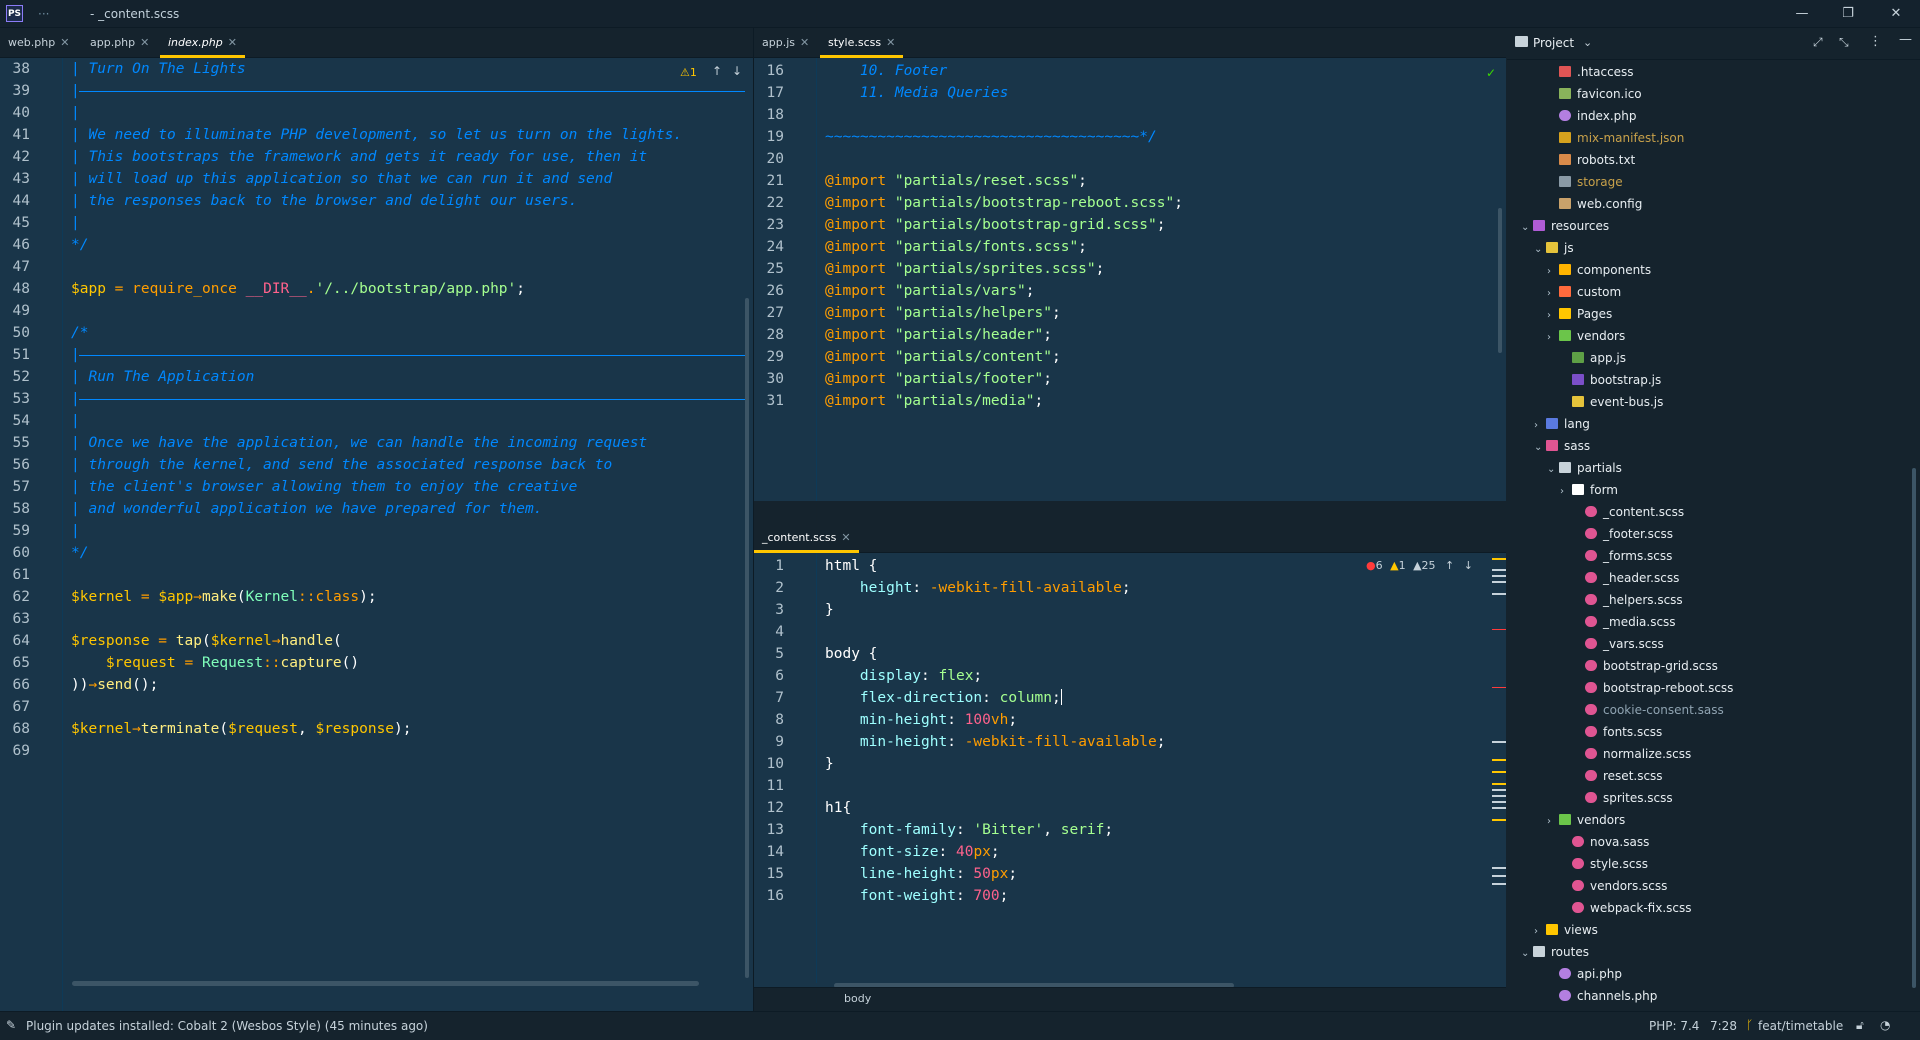  What do you see at coordinates (15, 179) in the screenshot?
I see `line-number: 43` at bounding box center [15, 179].